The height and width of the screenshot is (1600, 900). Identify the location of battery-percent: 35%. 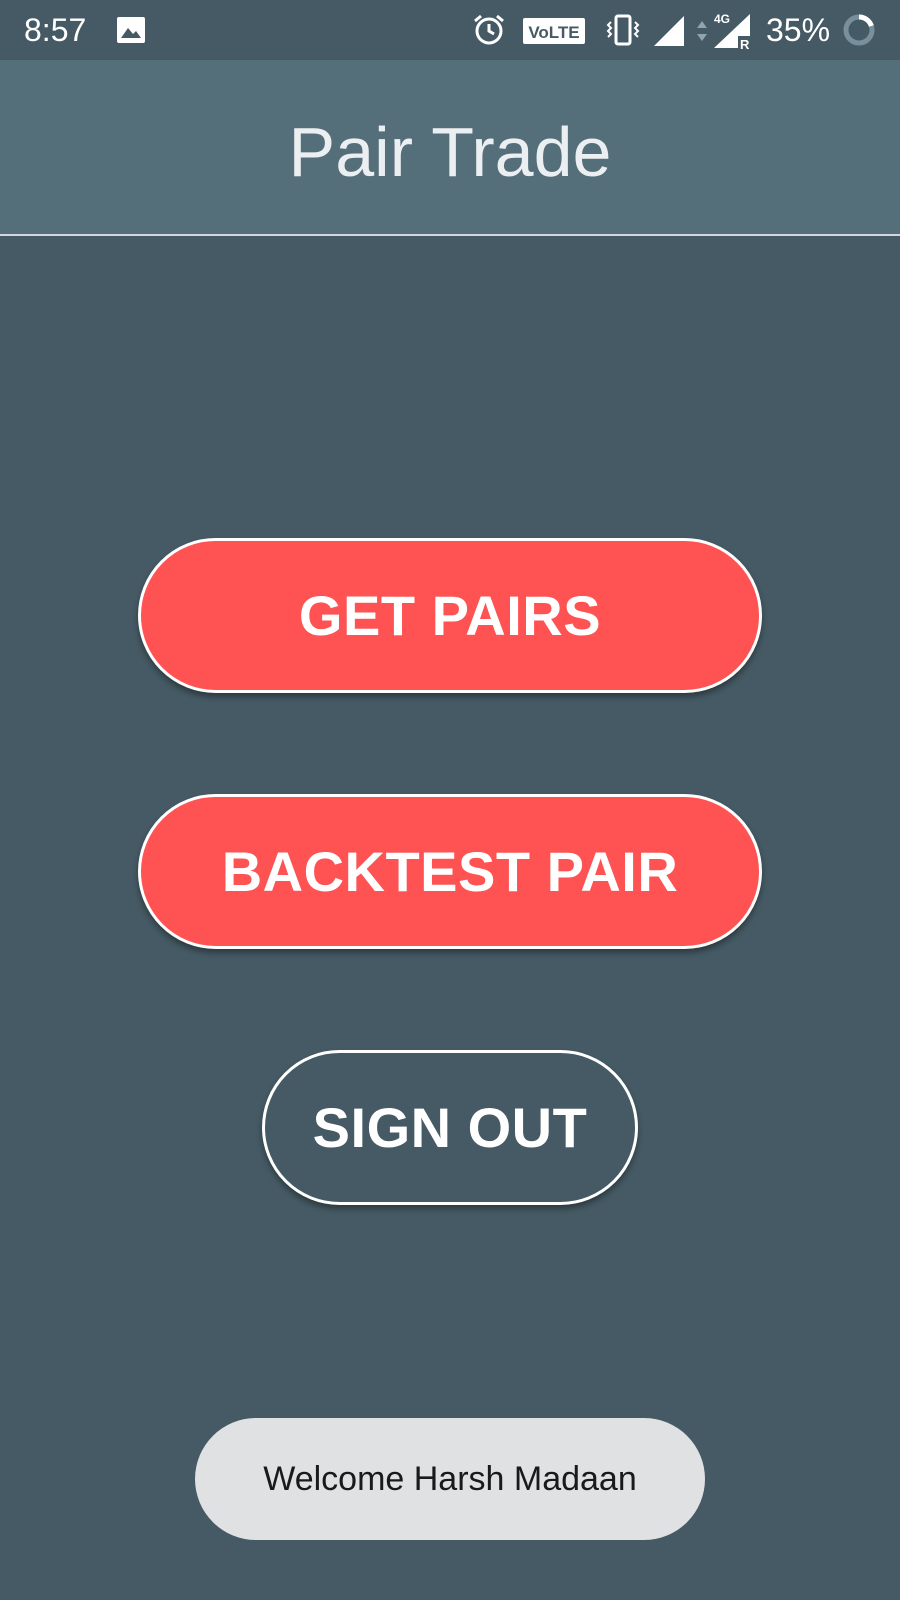
(798, 30).